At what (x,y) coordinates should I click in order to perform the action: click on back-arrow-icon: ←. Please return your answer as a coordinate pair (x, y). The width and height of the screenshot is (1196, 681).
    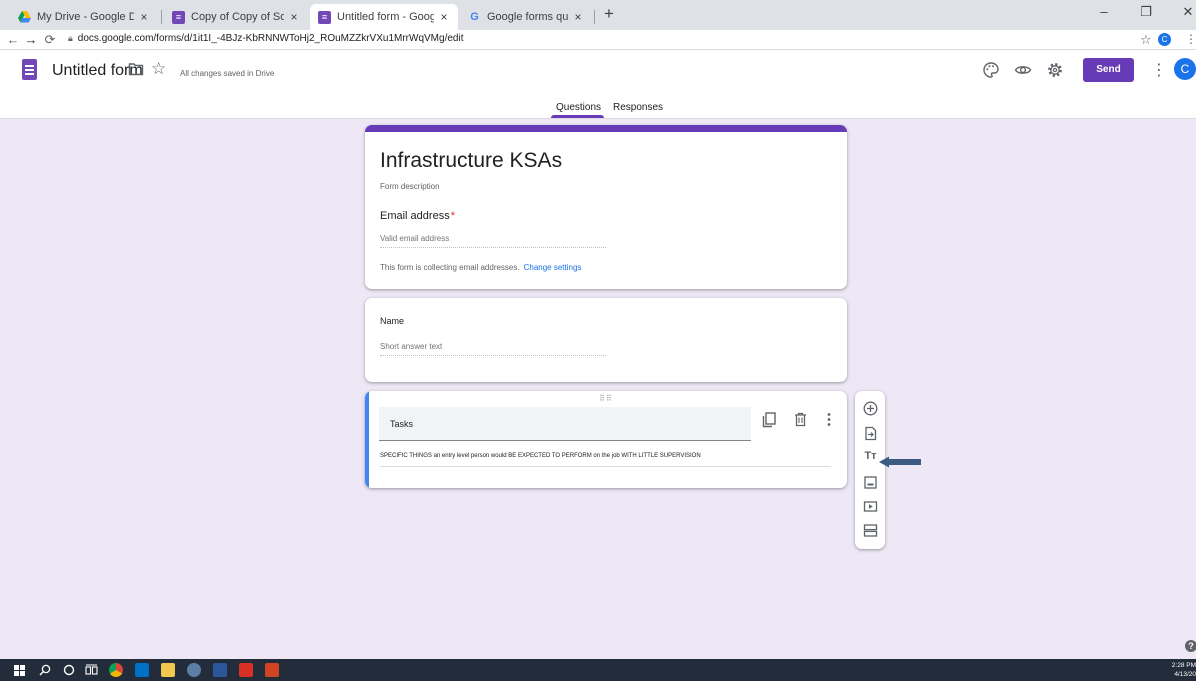
    Looking at the image, I should click on (13, 40).